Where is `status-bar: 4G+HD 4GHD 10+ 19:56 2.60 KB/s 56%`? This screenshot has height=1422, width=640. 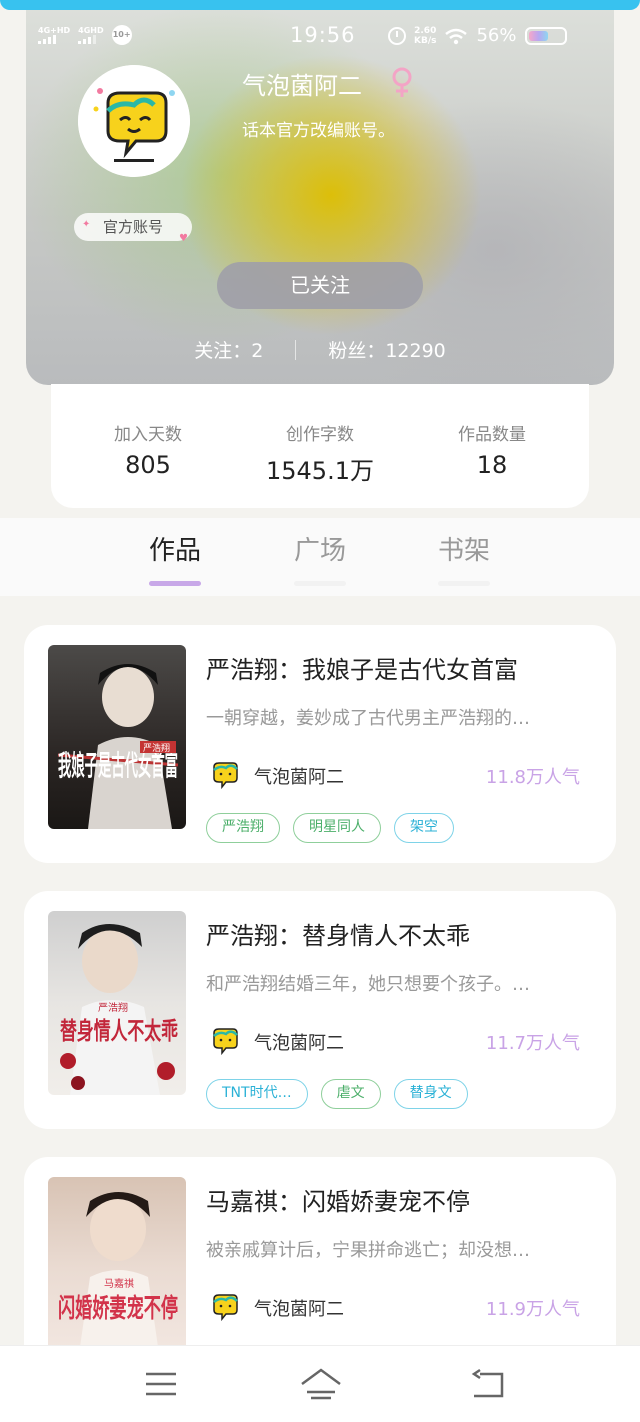
status-bar: 4G+HD 4GHD 10+ 19:56 2.60 KB/s 56% is located at coordinates (320, 37).